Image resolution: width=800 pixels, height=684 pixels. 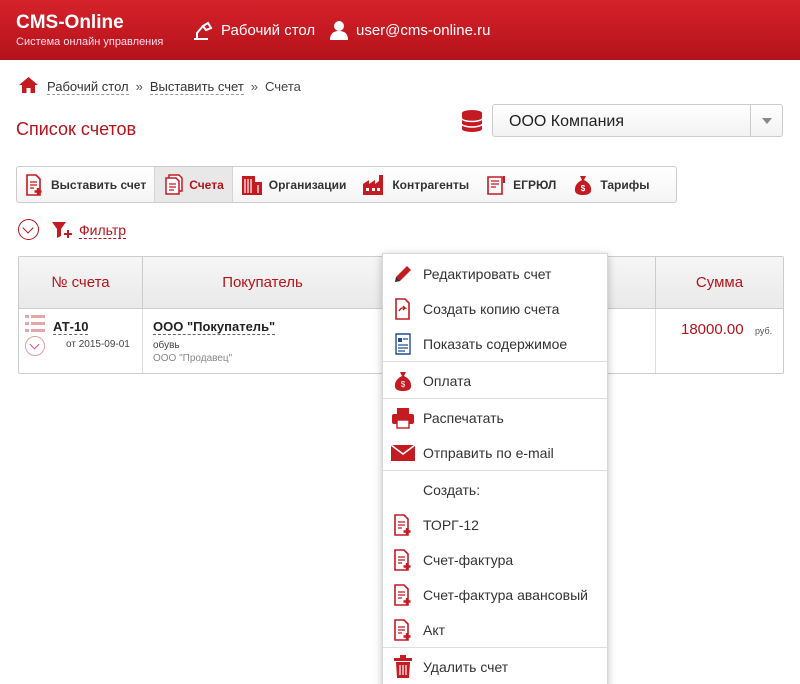 I want to click on registry-icon, so click(x=496, y=185).